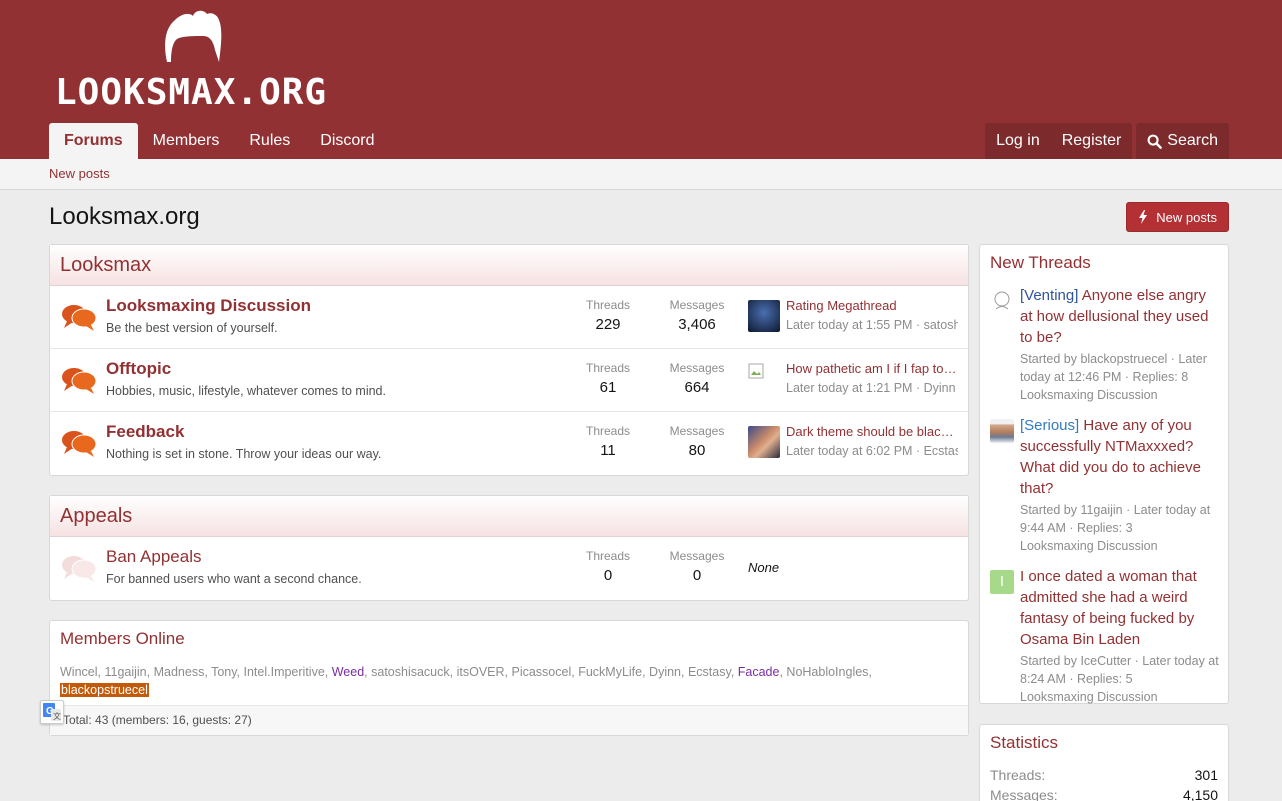 The height and width of the screenshot is (801, 1282). What do you see at coordinates (1192, 140) in the screenshot?
I see `search-label: Search` at bounding box center [1192, 140].